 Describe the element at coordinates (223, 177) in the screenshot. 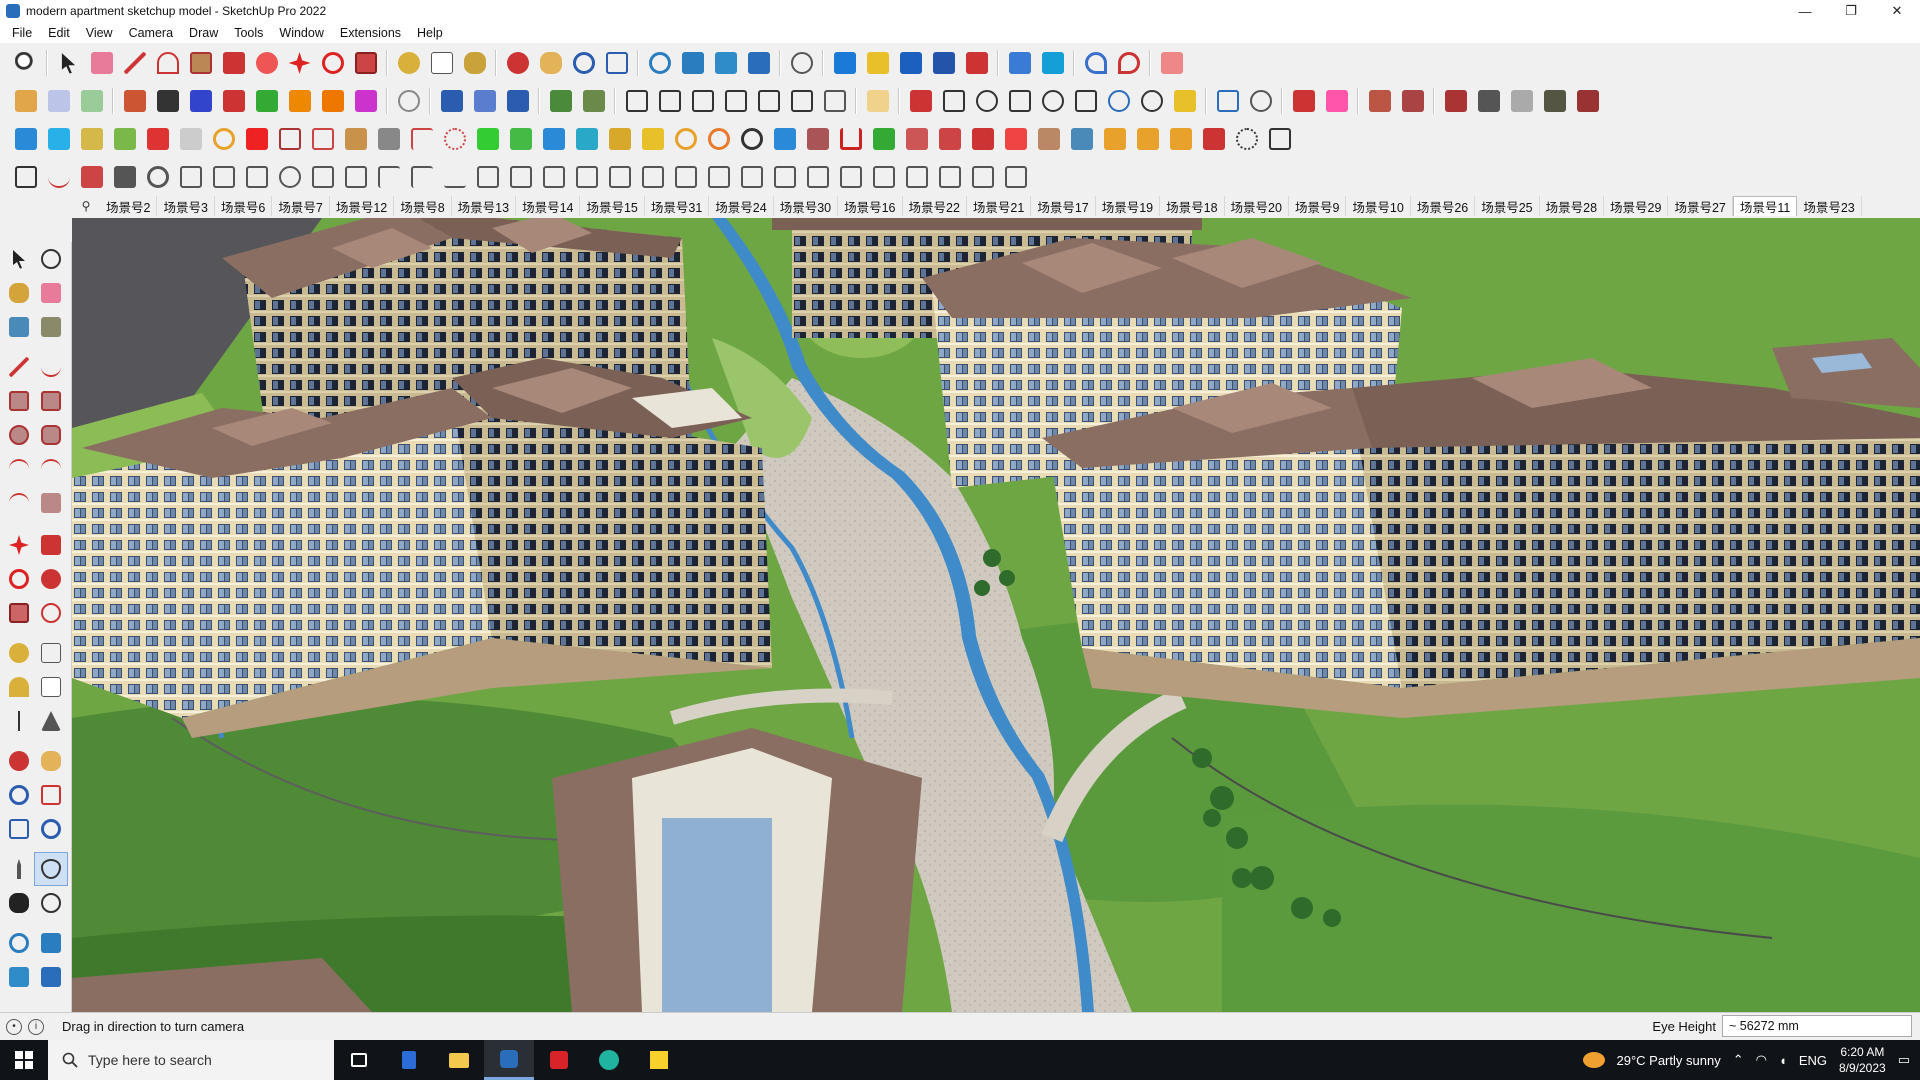

I see `shape-b-icon` at that location.